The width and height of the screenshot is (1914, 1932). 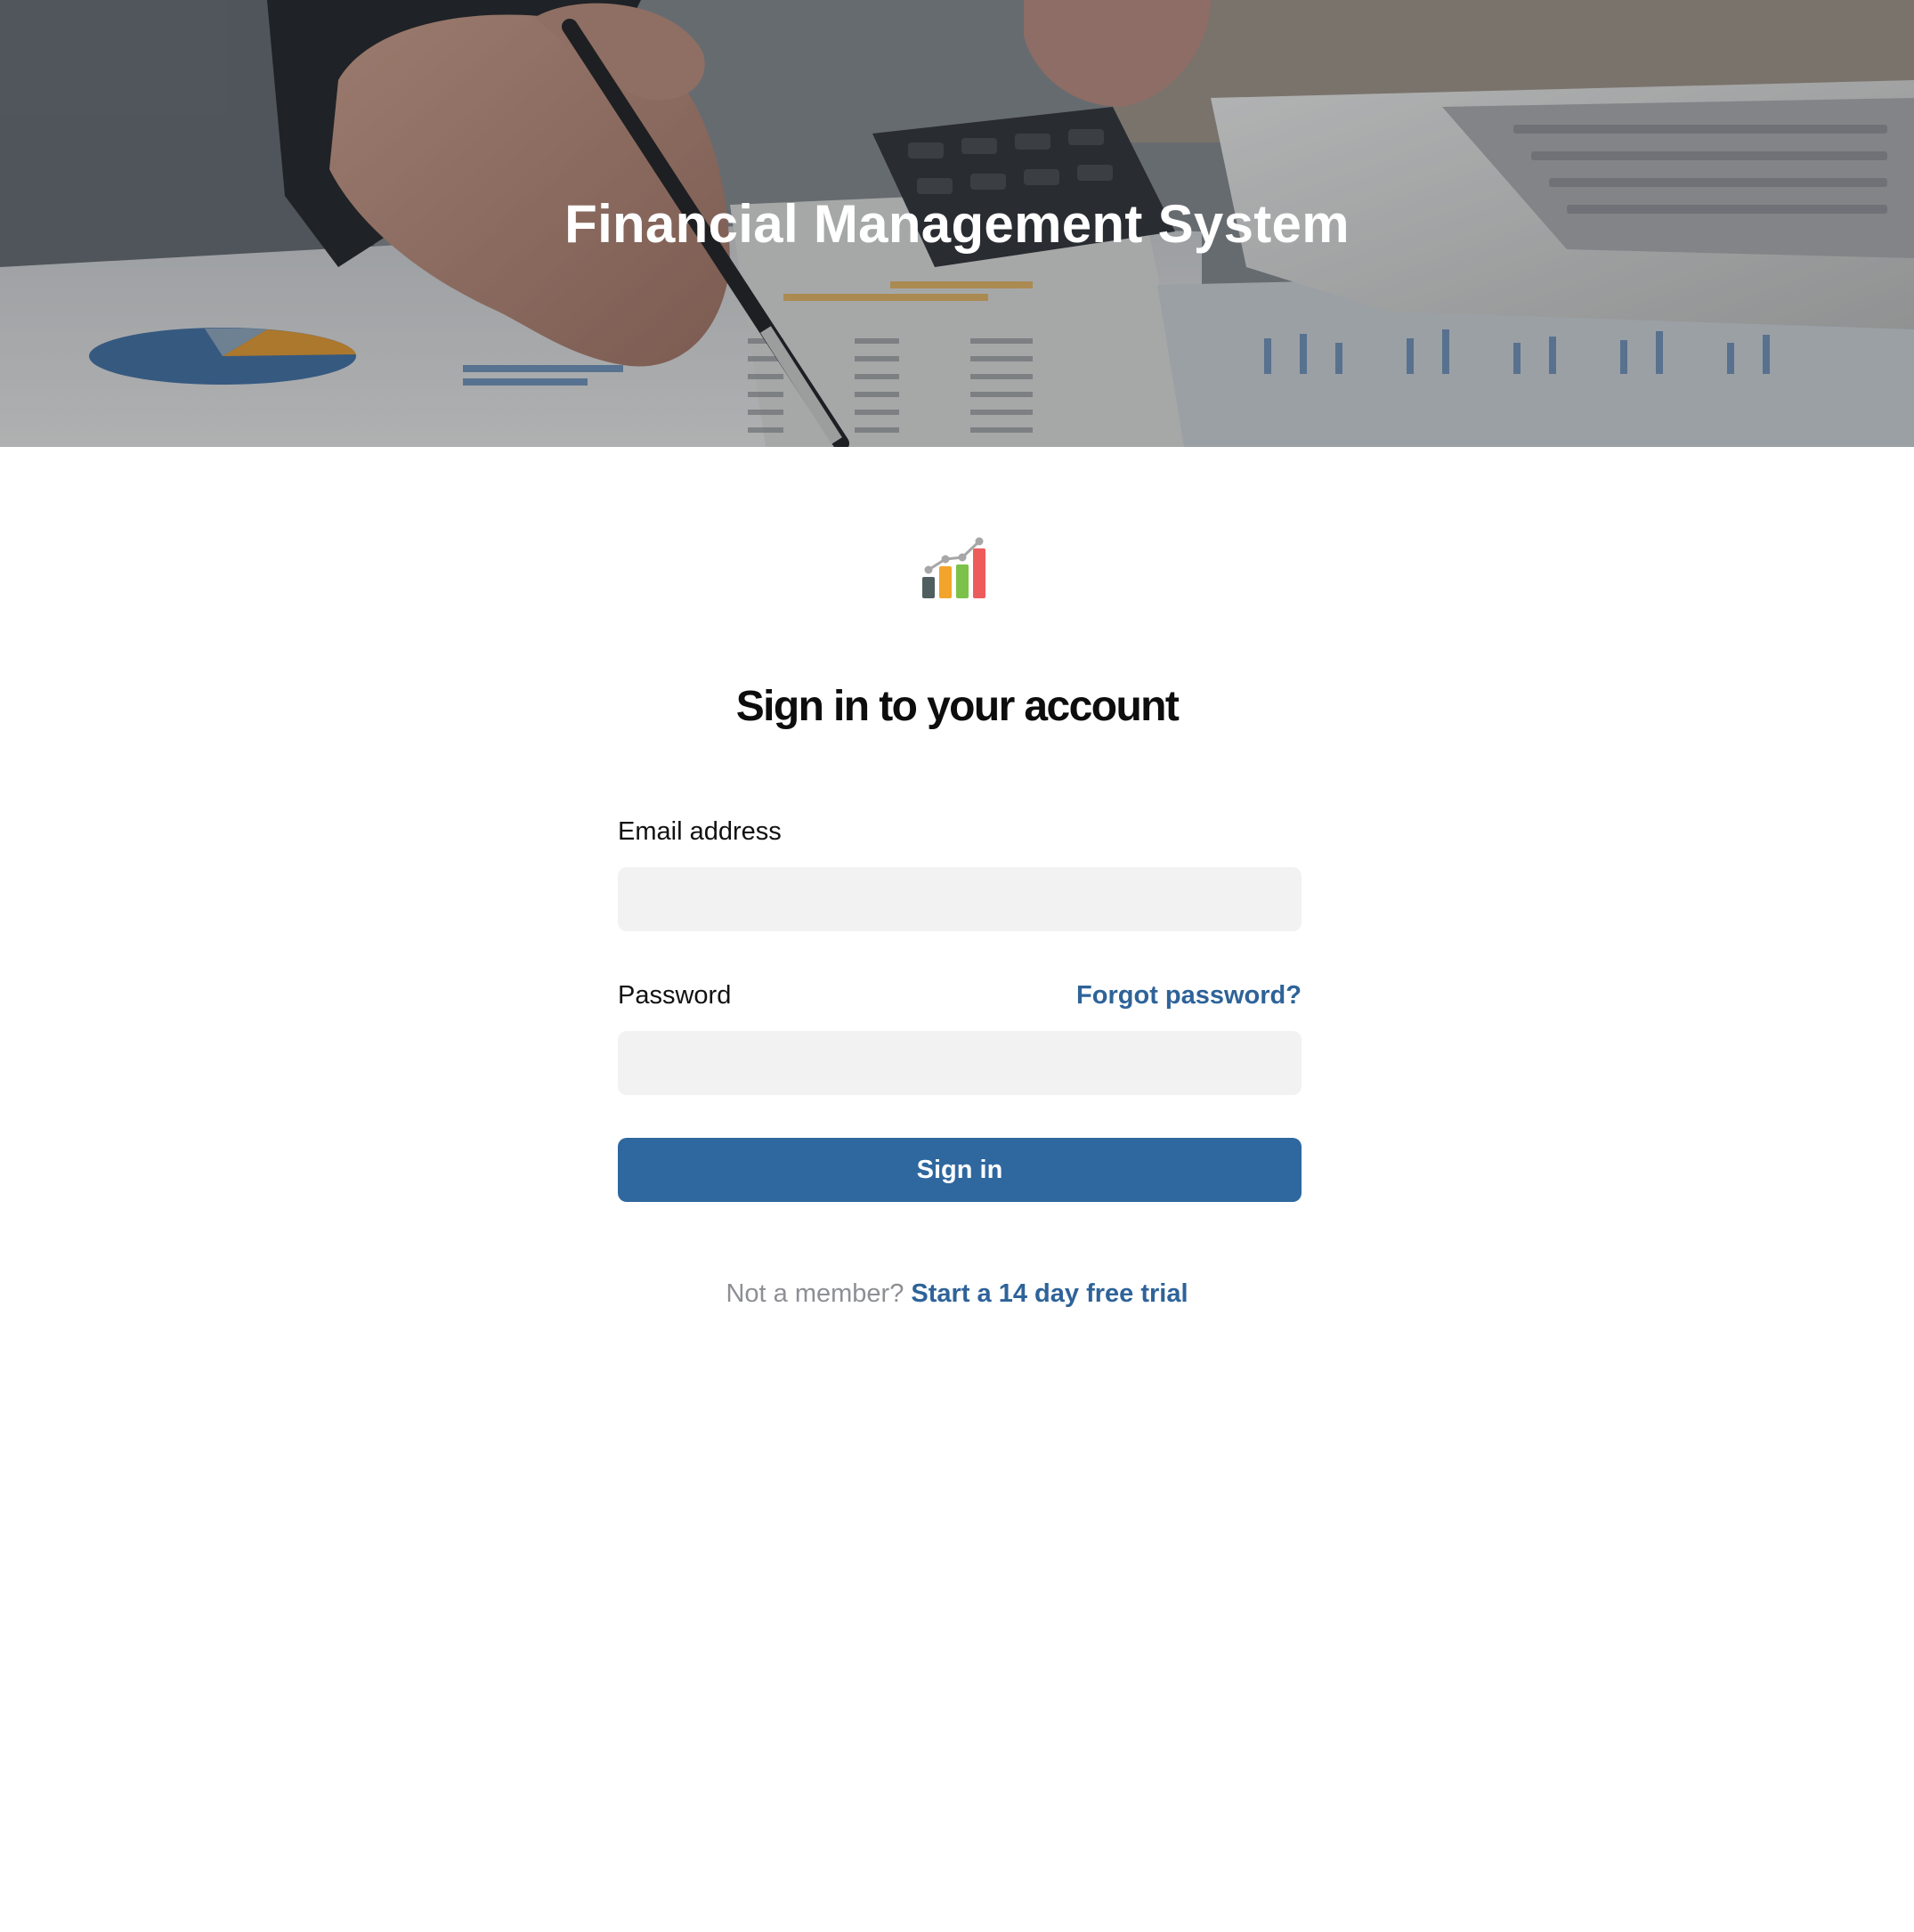 I want to click on hero-title: Financial Management System, so click(x=957, y=224).